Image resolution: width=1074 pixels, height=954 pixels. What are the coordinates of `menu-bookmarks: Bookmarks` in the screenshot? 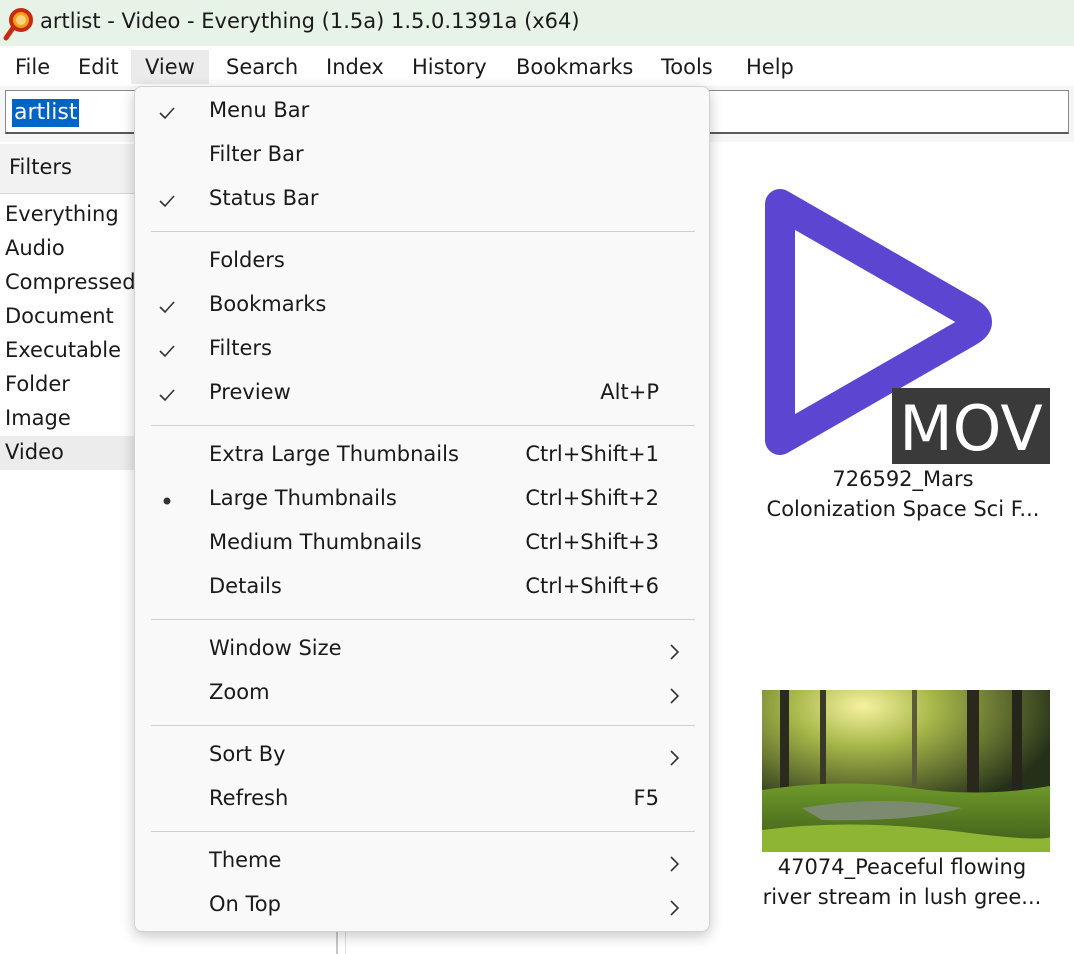 It's located at (574, 67).